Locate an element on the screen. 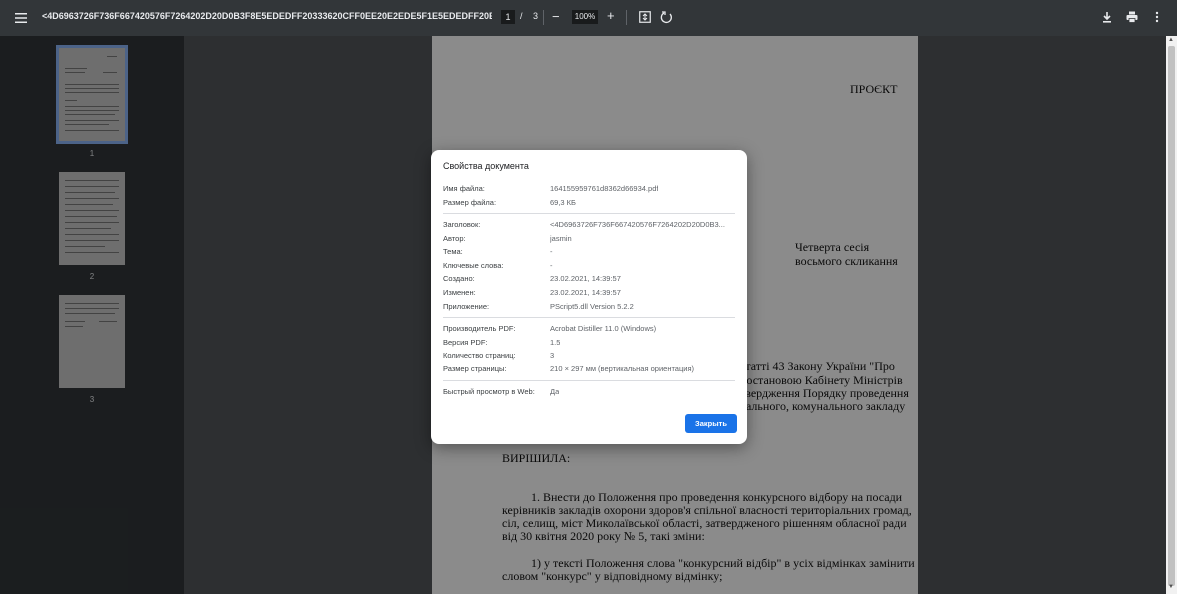 This screenshot has width=1177, height=594. property-value: 69,3 КБ is located at coordinates (563, 202).